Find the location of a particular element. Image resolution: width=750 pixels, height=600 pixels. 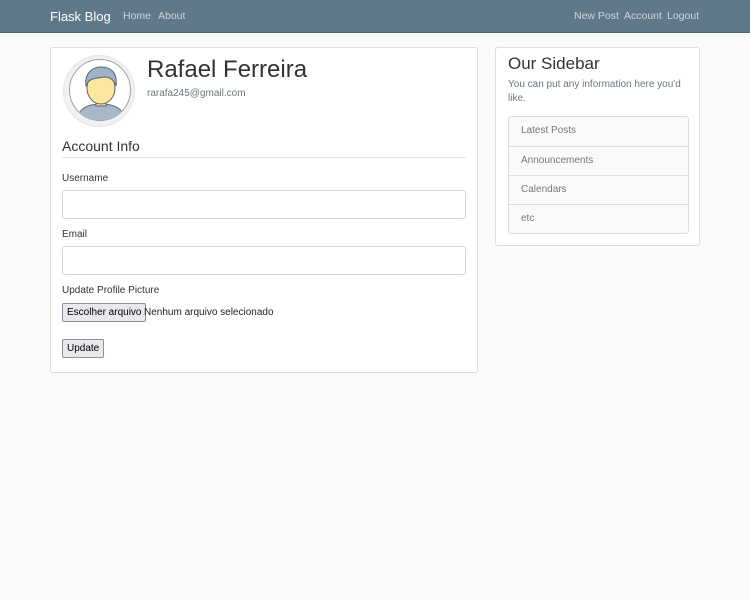

username-label: Username is located at coordinates (85, 178).